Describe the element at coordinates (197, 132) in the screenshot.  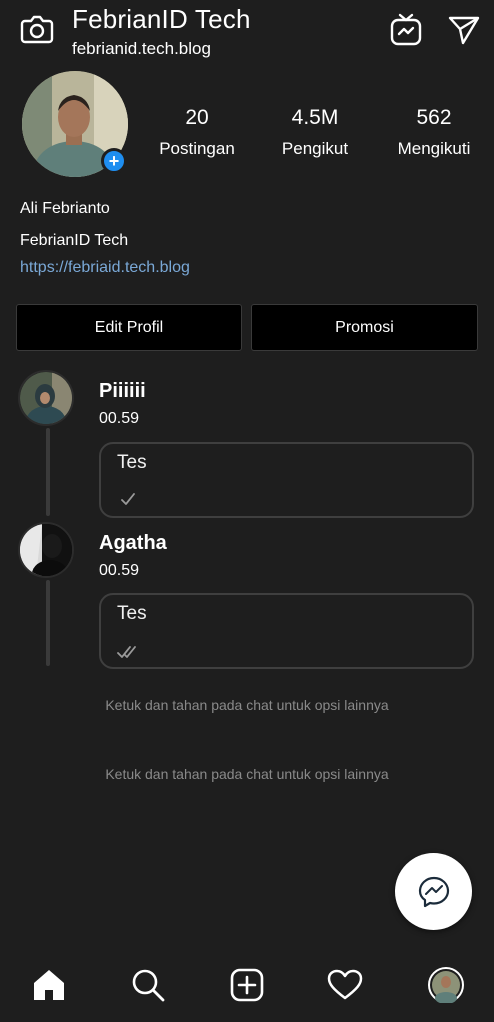
I see `stat-posts: 20 Postingan` at that location.